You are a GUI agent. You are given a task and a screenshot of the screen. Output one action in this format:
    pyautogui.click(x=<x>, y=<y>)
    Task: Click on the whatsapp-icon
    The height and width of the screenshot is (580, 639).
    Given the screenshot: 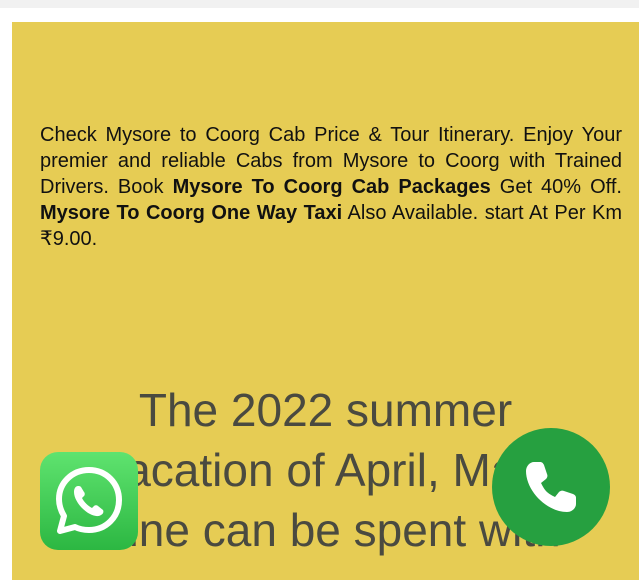 What is the action you would take?
    pyautogui.click(x=89, y=500)
    